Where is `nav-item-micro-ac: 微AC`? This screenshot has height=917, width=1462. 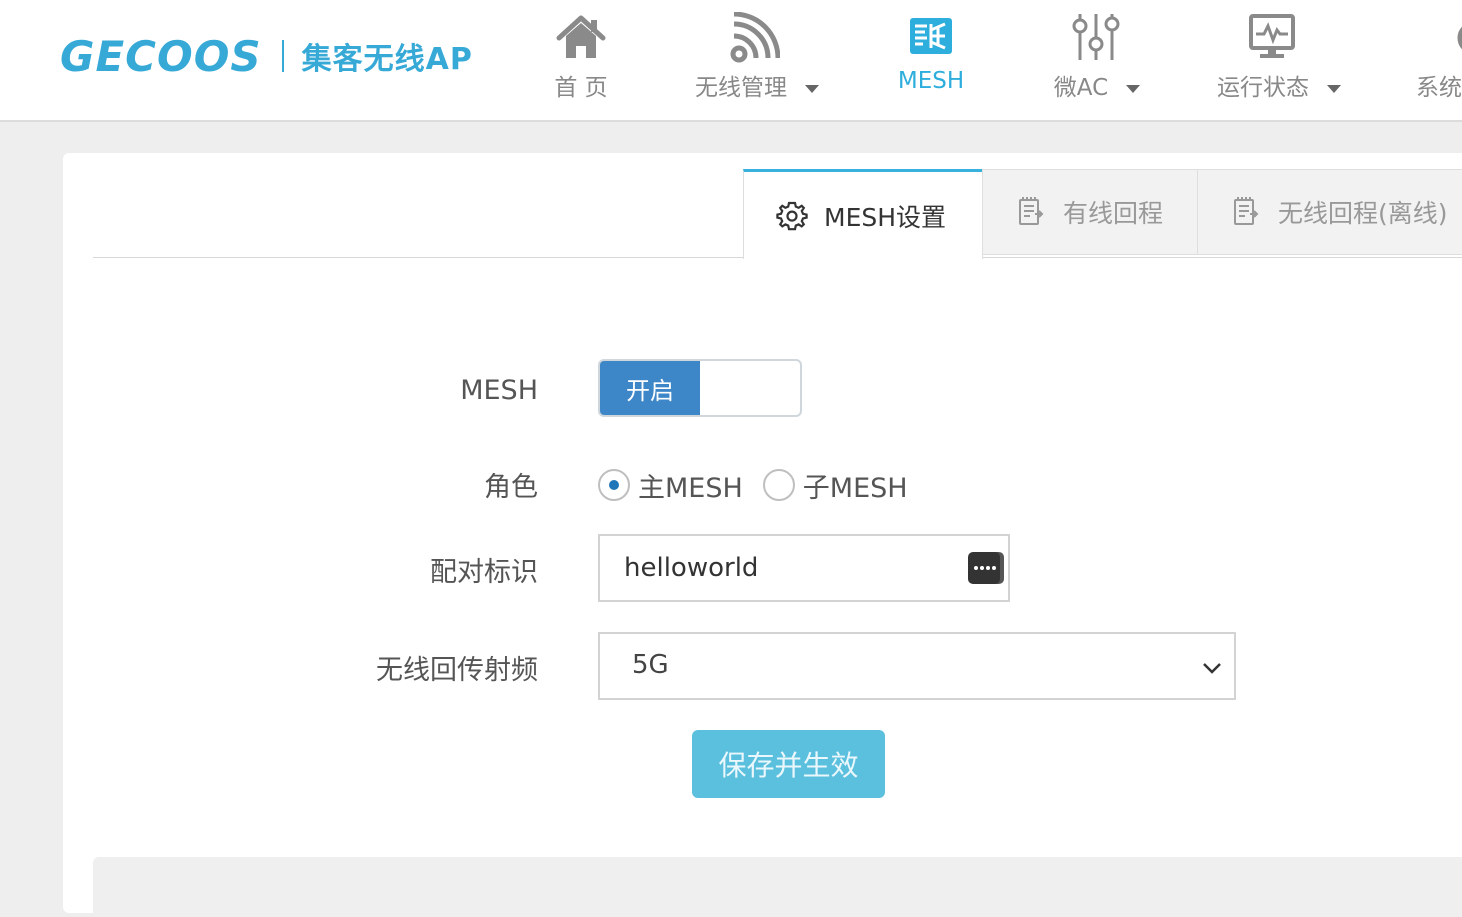
nav-item-micro-ac: 微AC is located at coordinates (1097, 60).